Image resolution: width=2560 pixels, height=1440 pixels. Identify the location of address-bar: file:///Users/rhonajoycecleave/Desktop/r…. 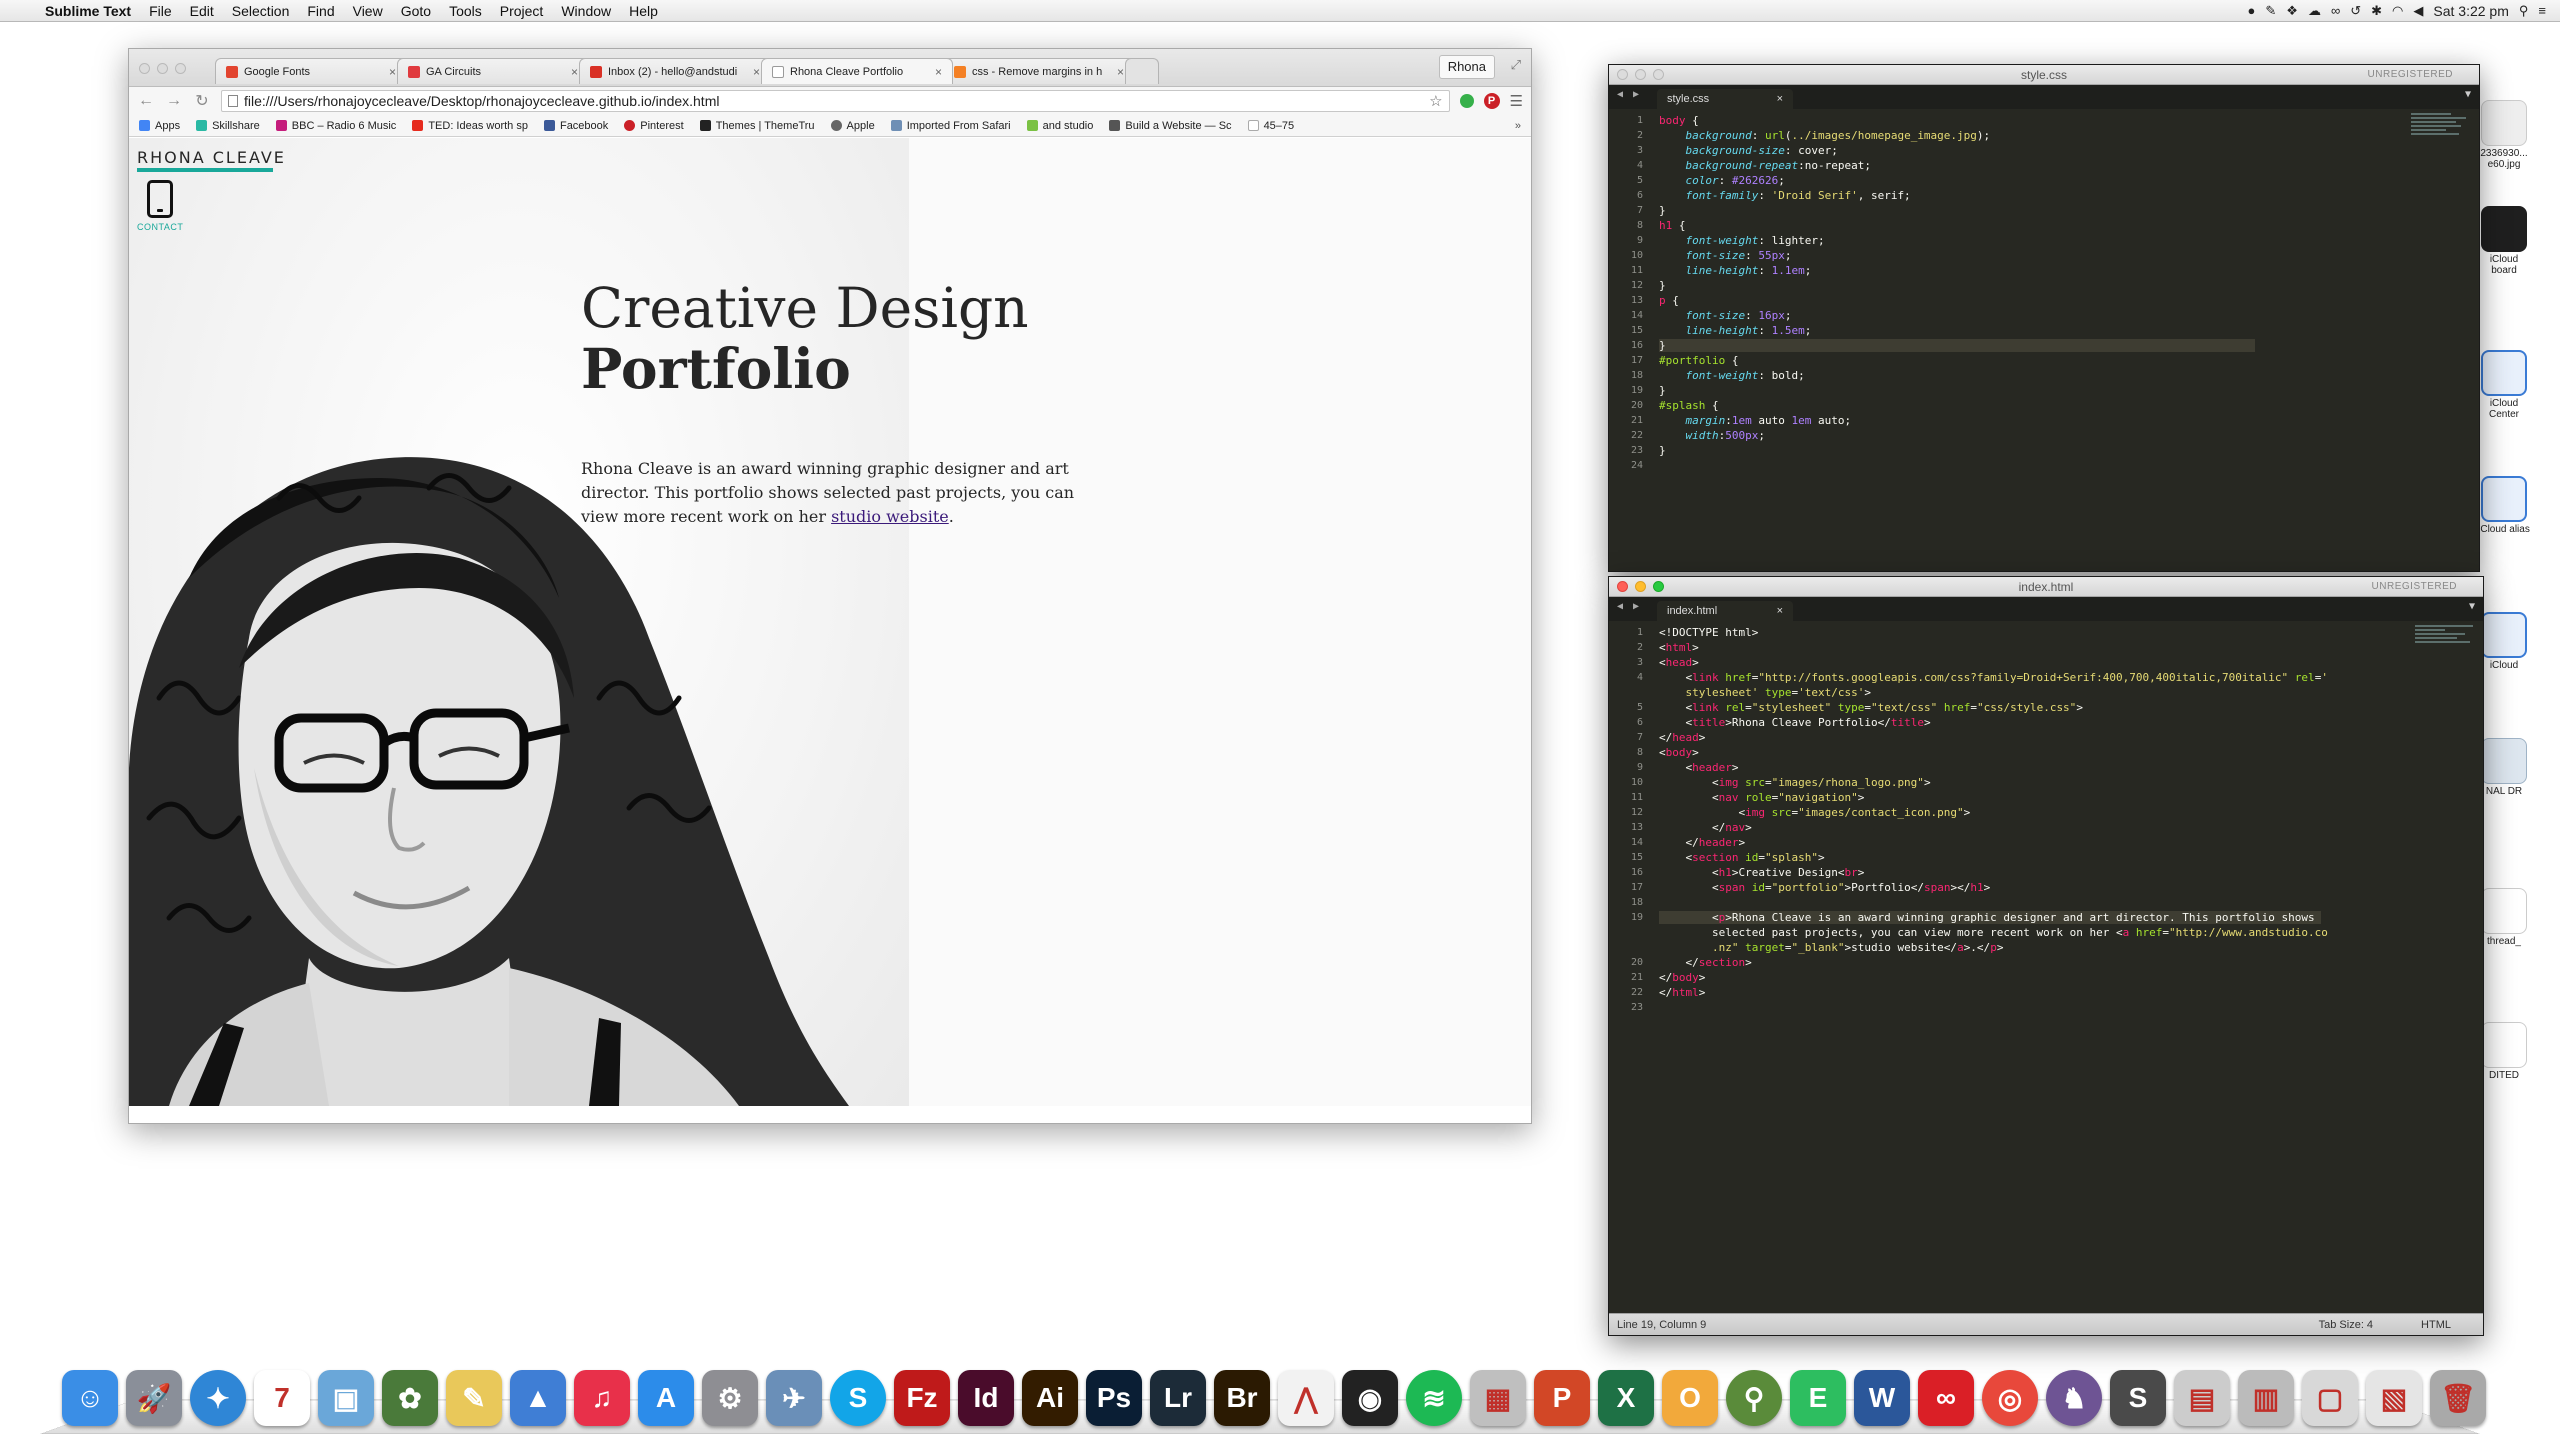
(835, 101).